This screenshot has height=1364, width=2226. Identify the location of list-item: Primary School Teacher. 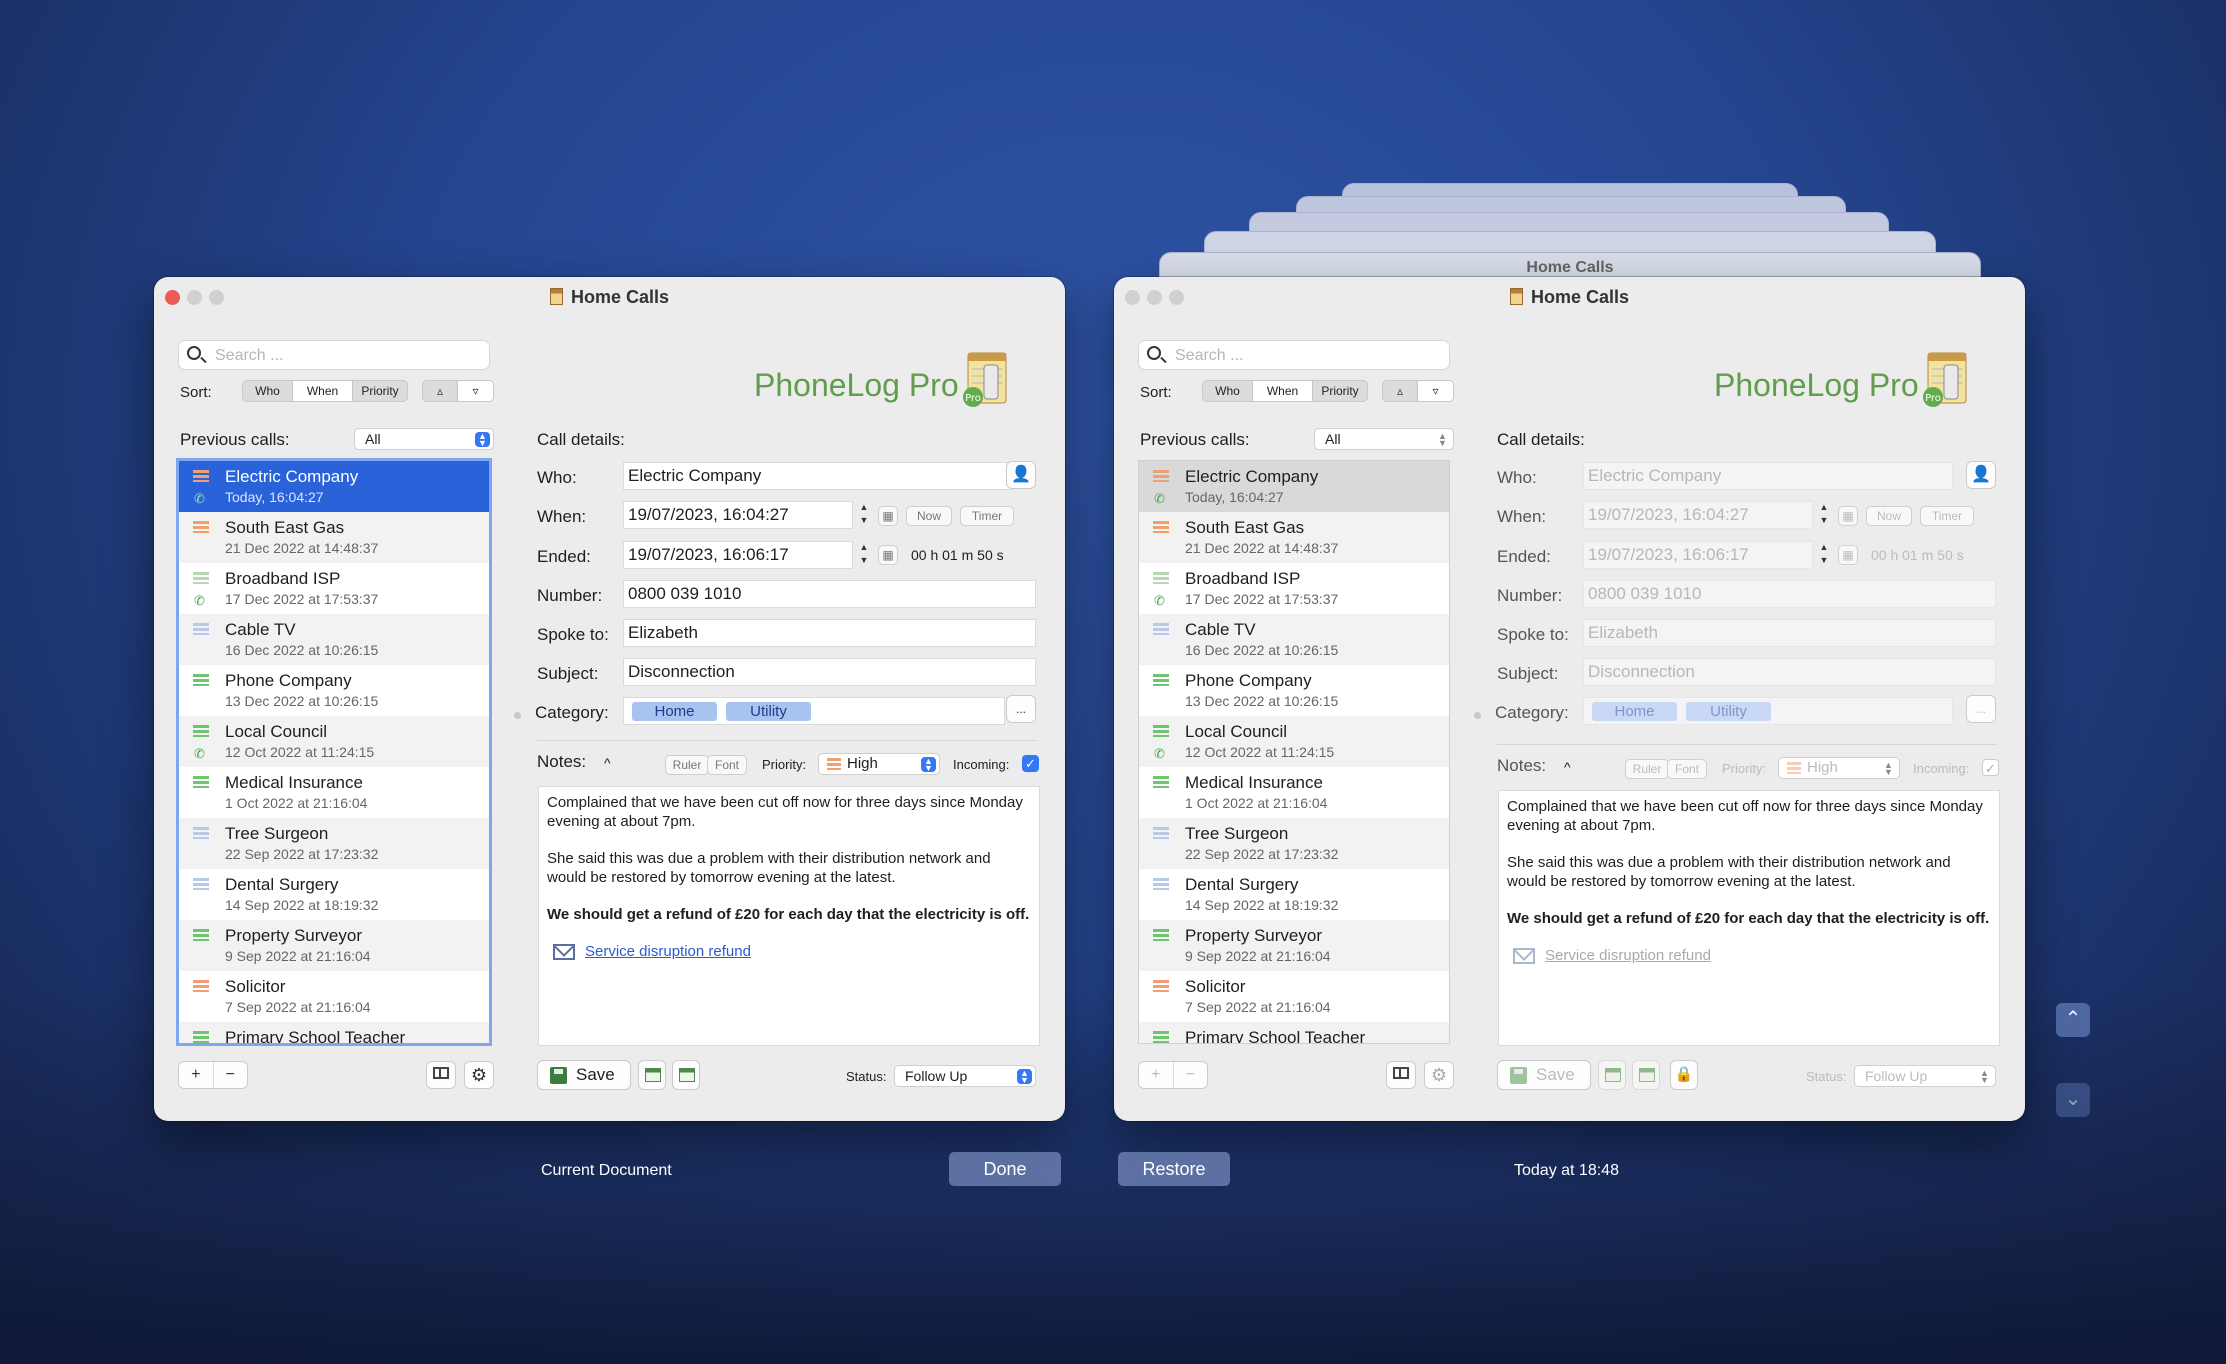
(334, 1032).